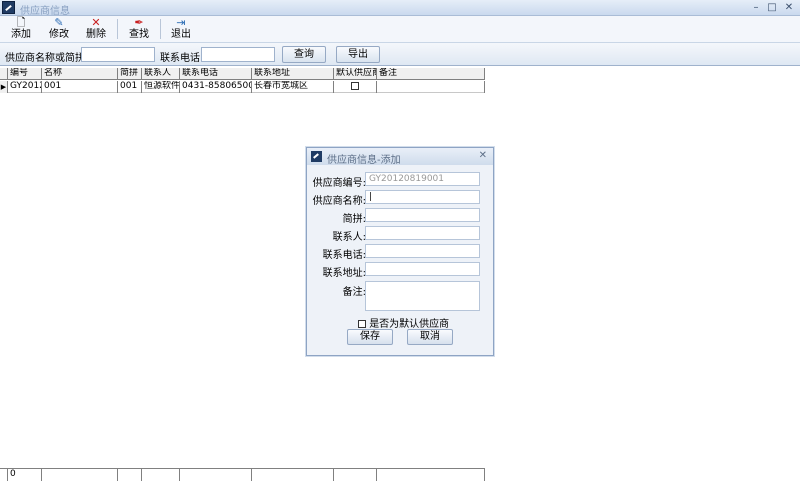 This screenshot has height=484, width=800. I want to click on search-phone-label: 联系电话:, so click(182, 58).